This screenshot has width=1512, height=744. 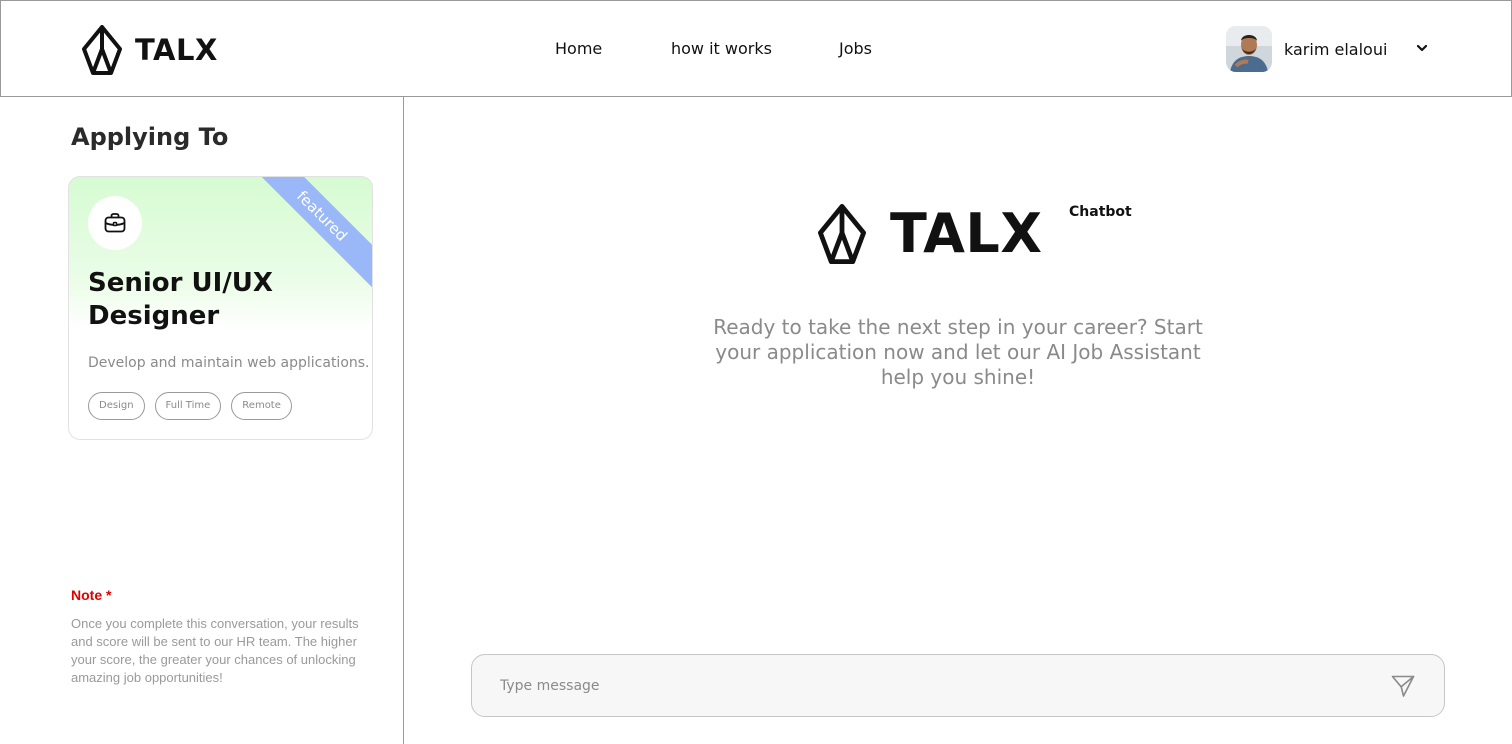 I want to click on tag-full-time: Full Time, so click(x=188, y=406).